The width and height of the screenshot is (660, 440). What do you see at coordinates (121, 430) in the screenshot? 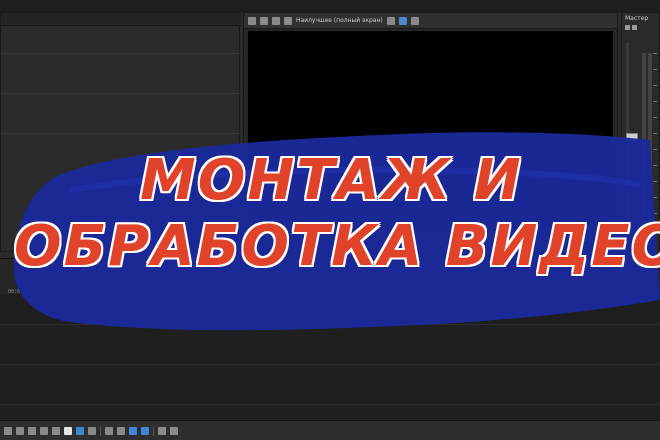
I see `auto-ripple-icon` at bounding box center [121, 430].